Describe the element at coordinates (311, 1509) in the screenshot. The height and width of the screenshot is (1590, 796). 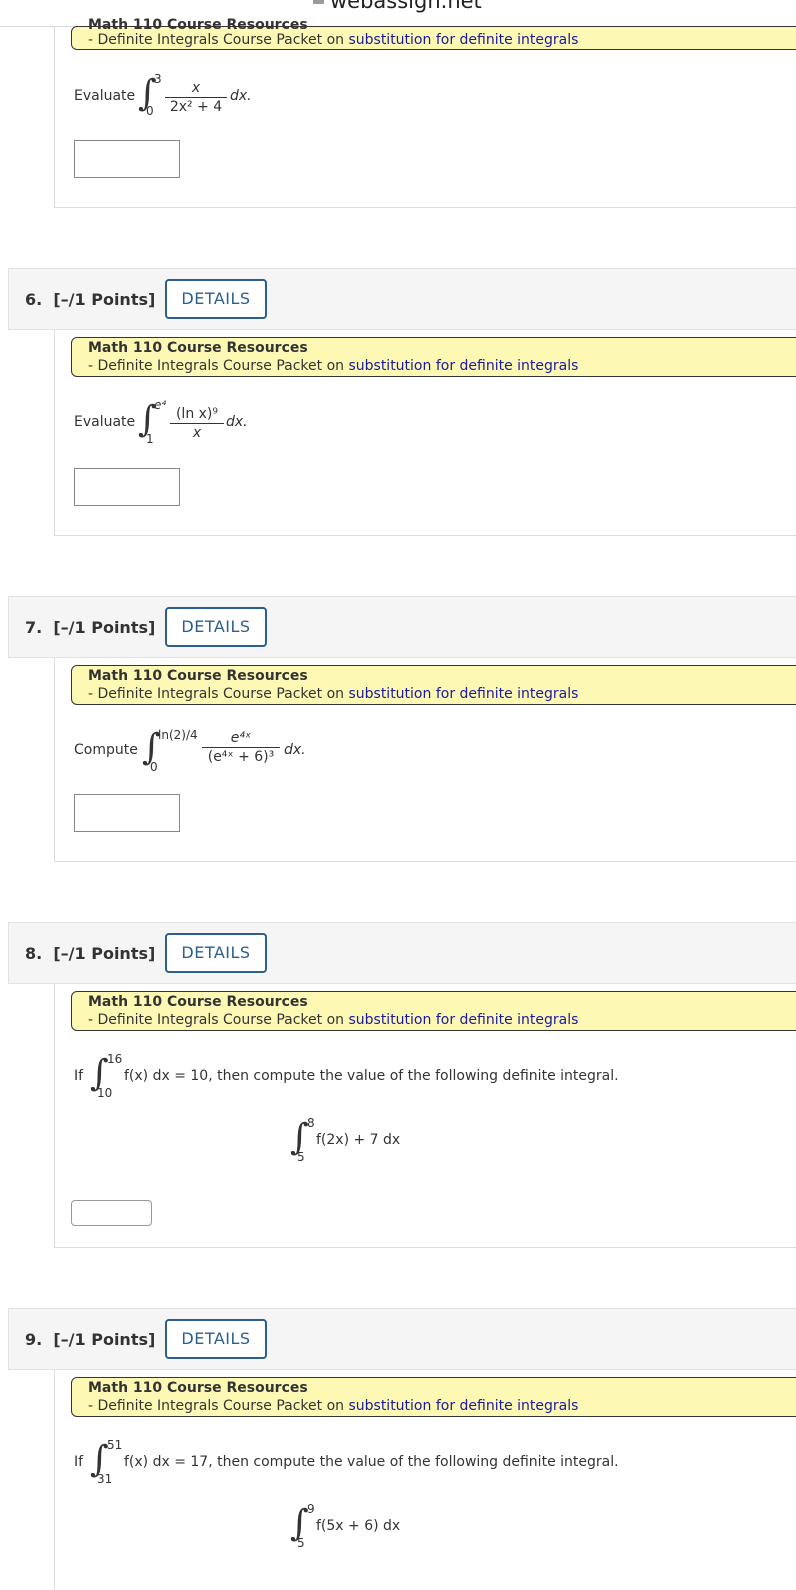
I see `upper-limit: 9` at that location.